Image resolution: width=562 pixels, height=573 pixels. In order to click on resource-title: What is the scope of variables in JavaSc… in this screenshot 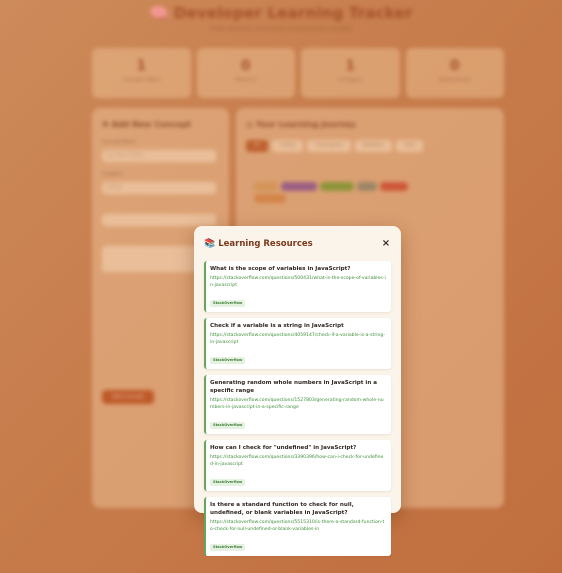, I will do `click(280, 269)`.